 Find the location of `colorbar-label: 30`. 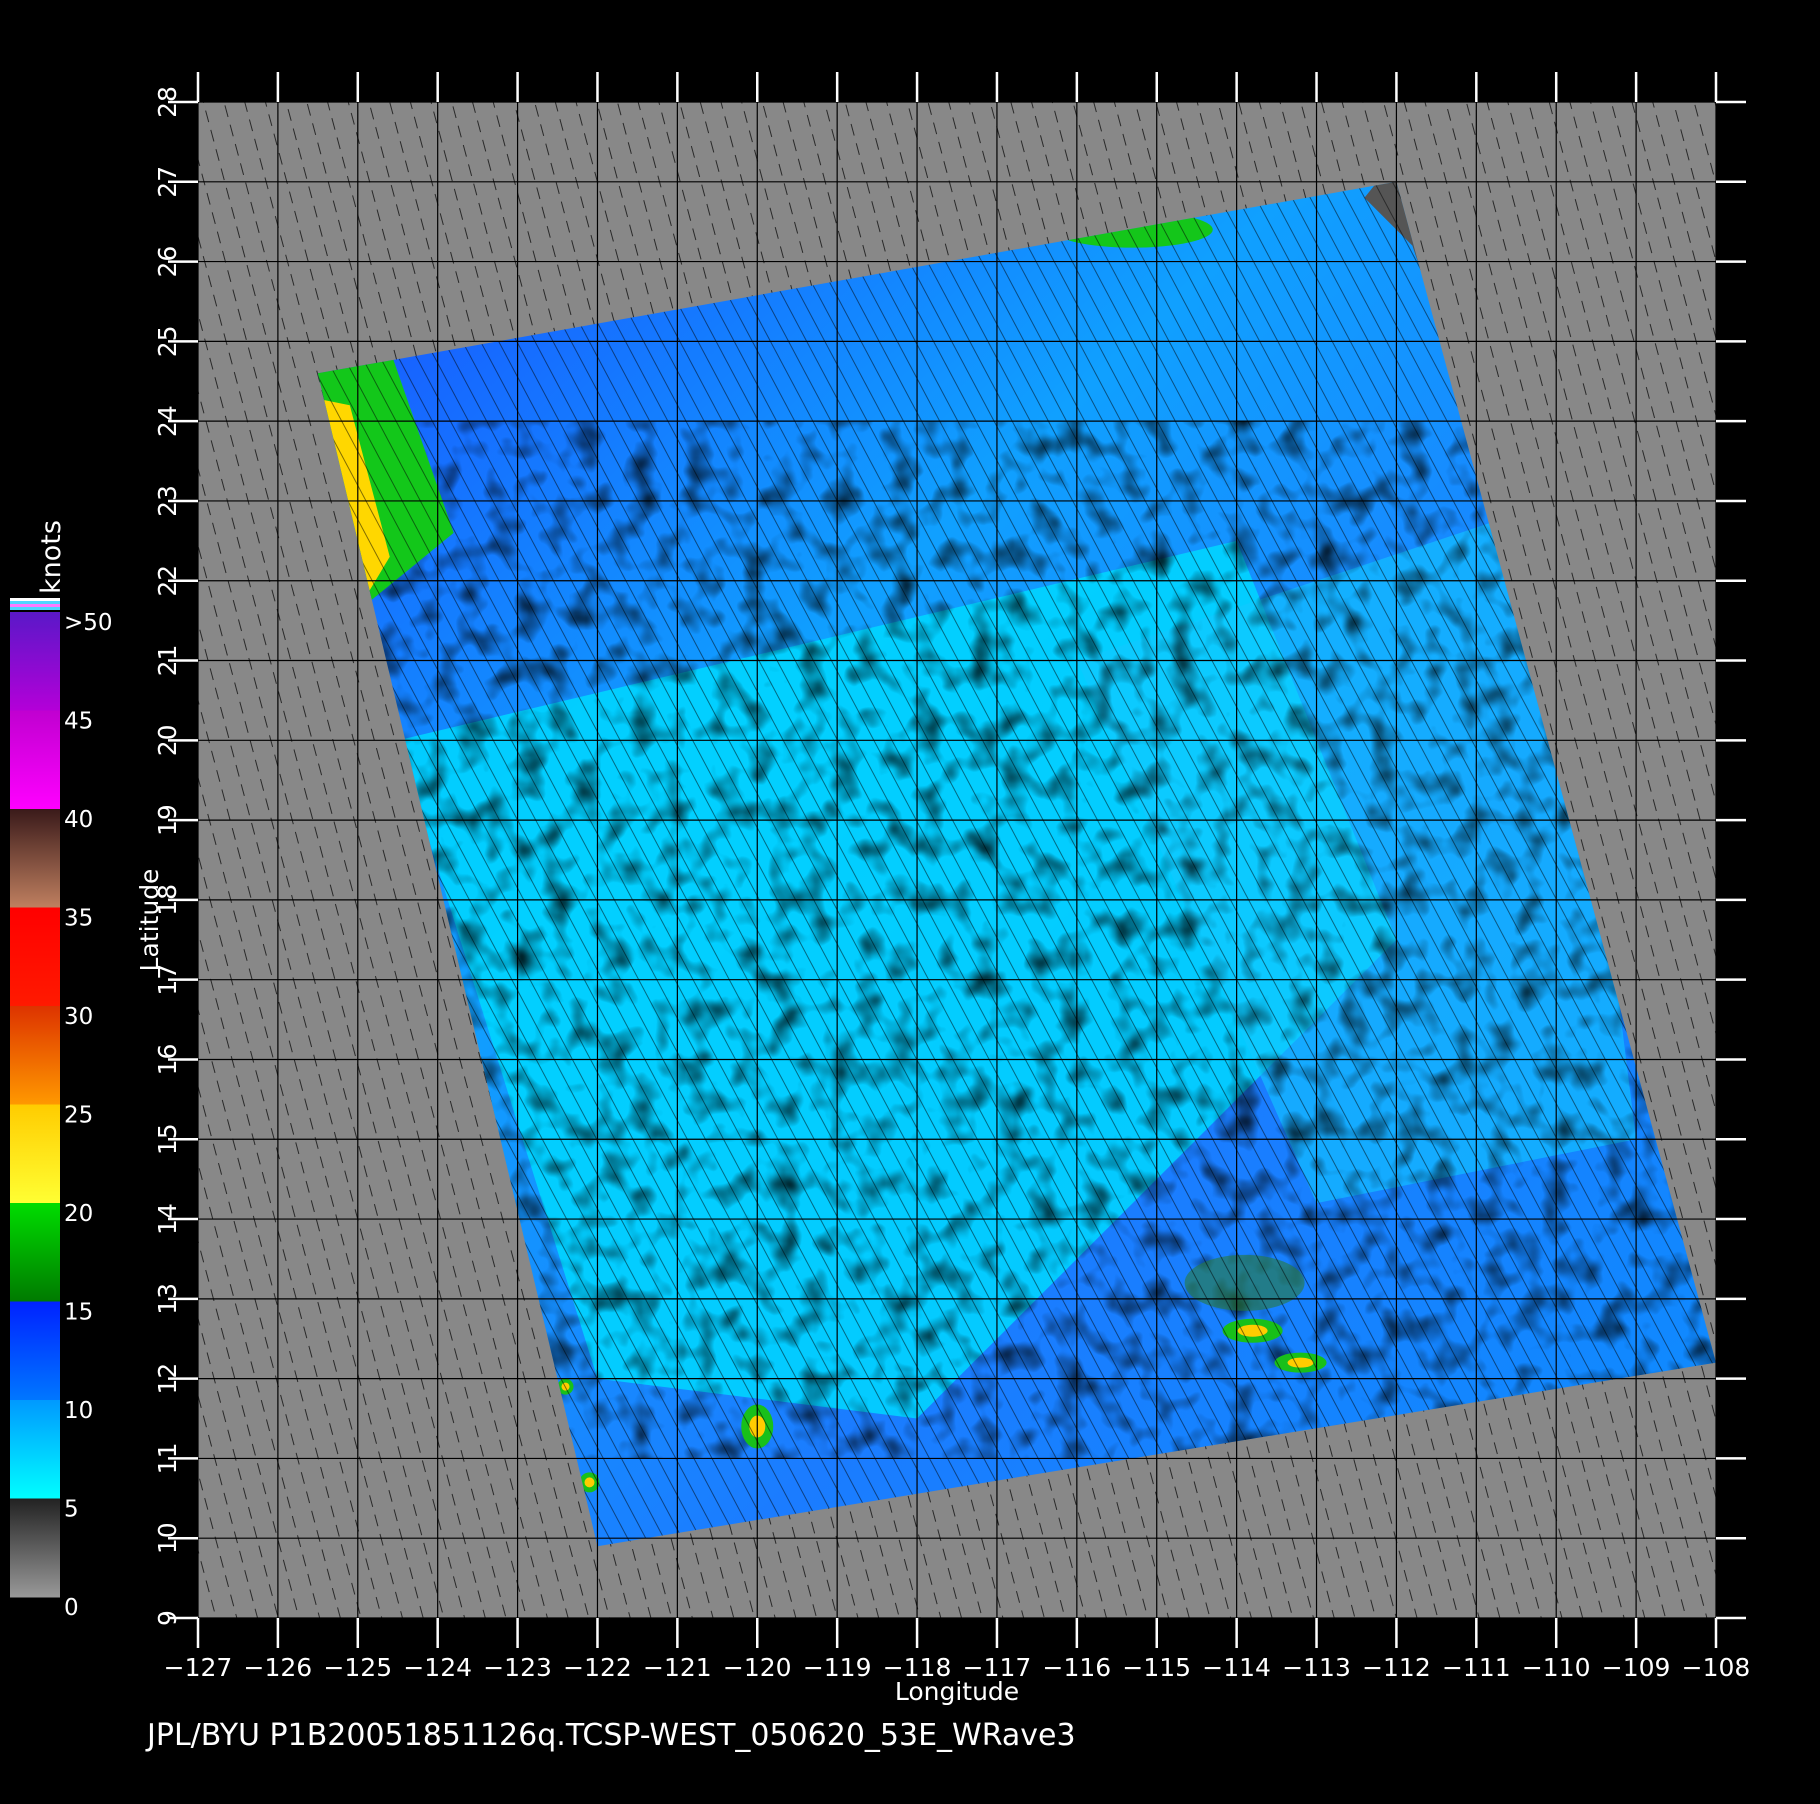

colorbar-label: 30 is located at coordinates (78, 1017).